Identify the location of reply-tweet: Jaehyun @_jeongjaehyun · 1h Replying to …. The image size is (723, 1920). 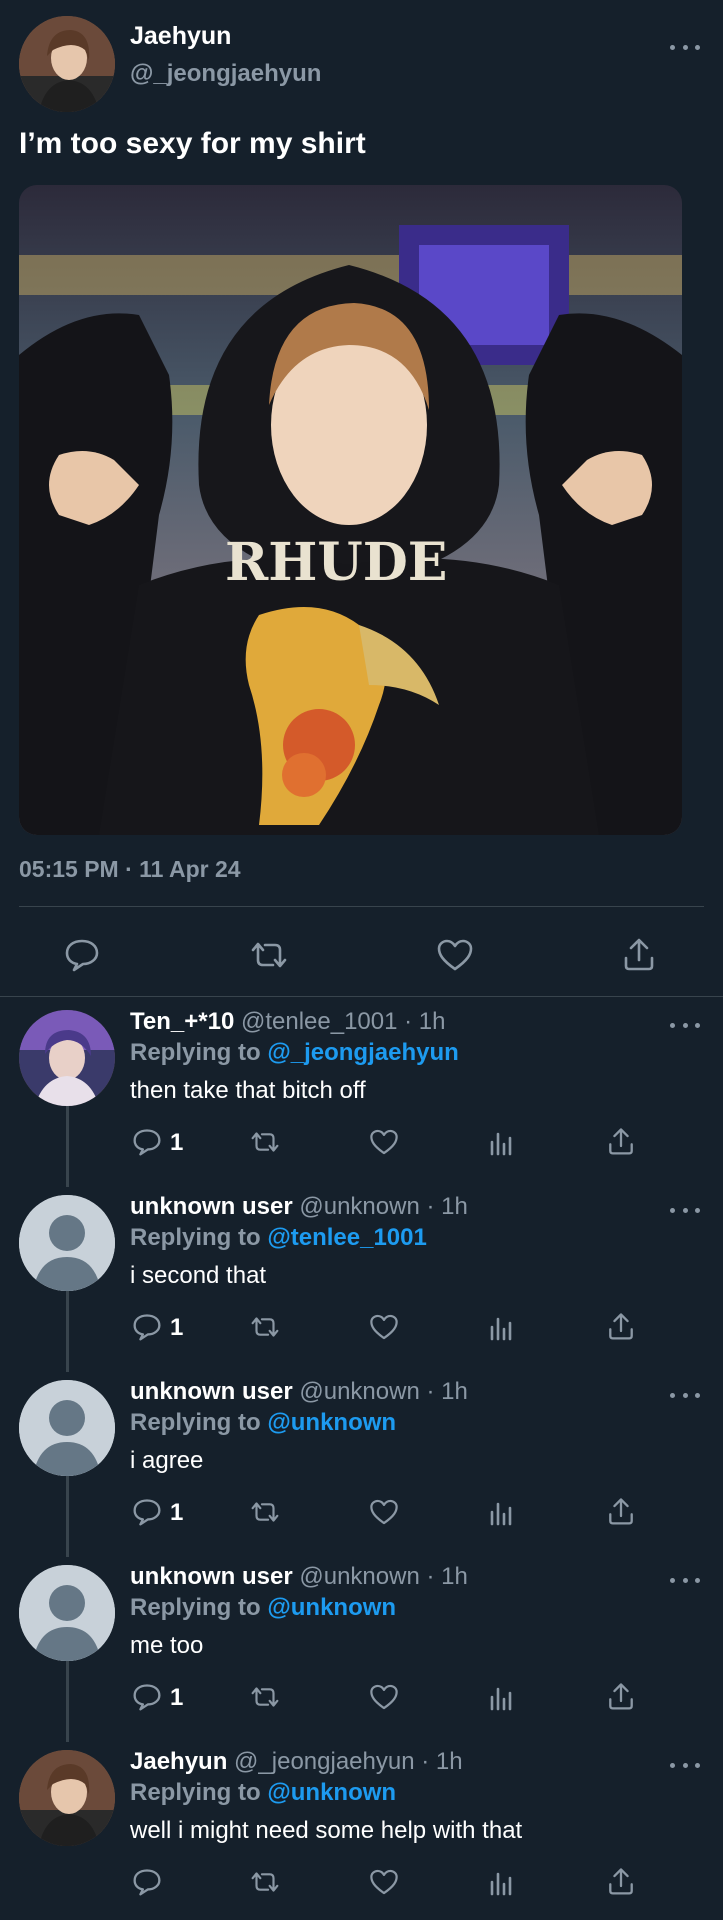
(361, 1829).